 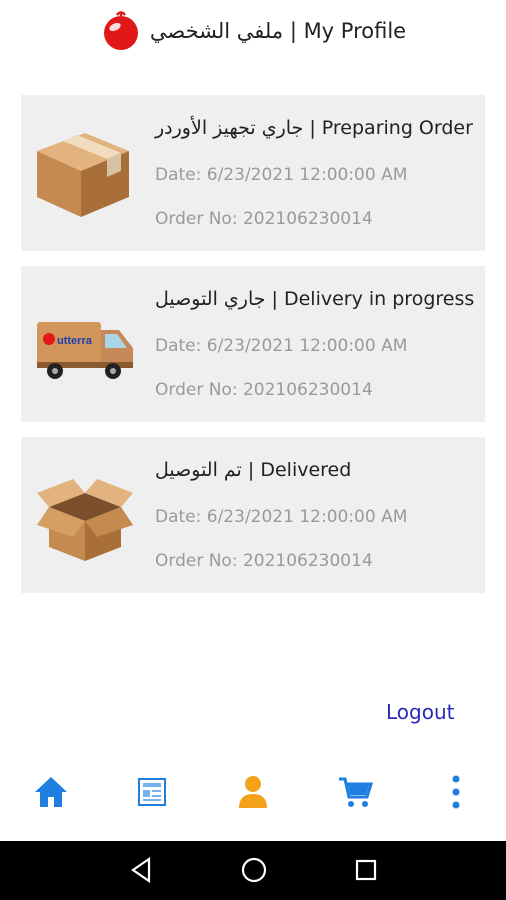 I want to click on system-navigation-bar, so click(x=253, y=870).